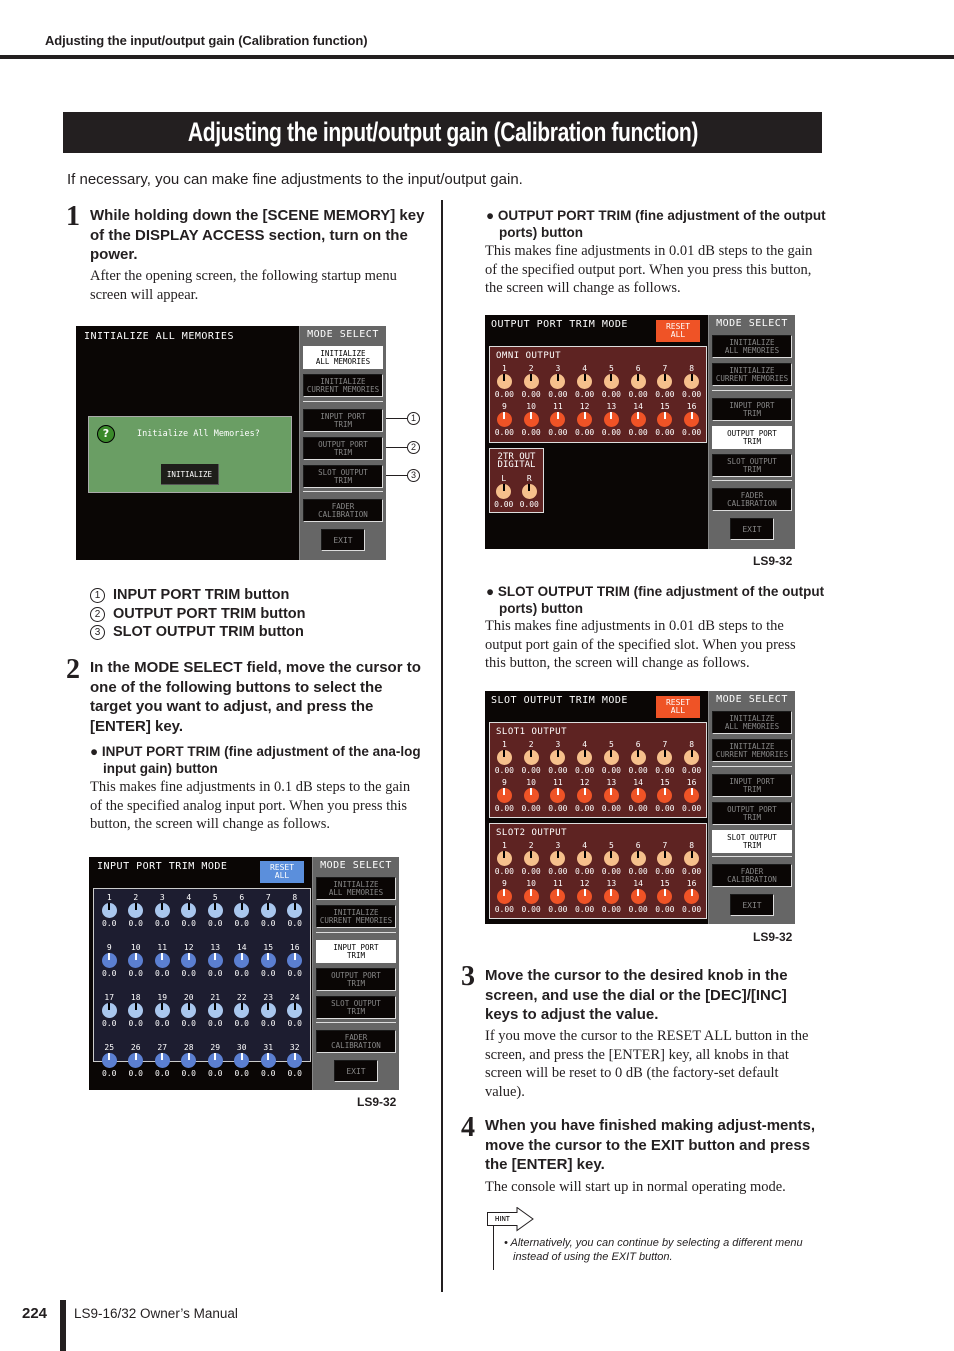 Image resolution: width=954 pixels, height=1351 pixels. I want to click on trim-knob: 14 0.0, so click(242, 960).